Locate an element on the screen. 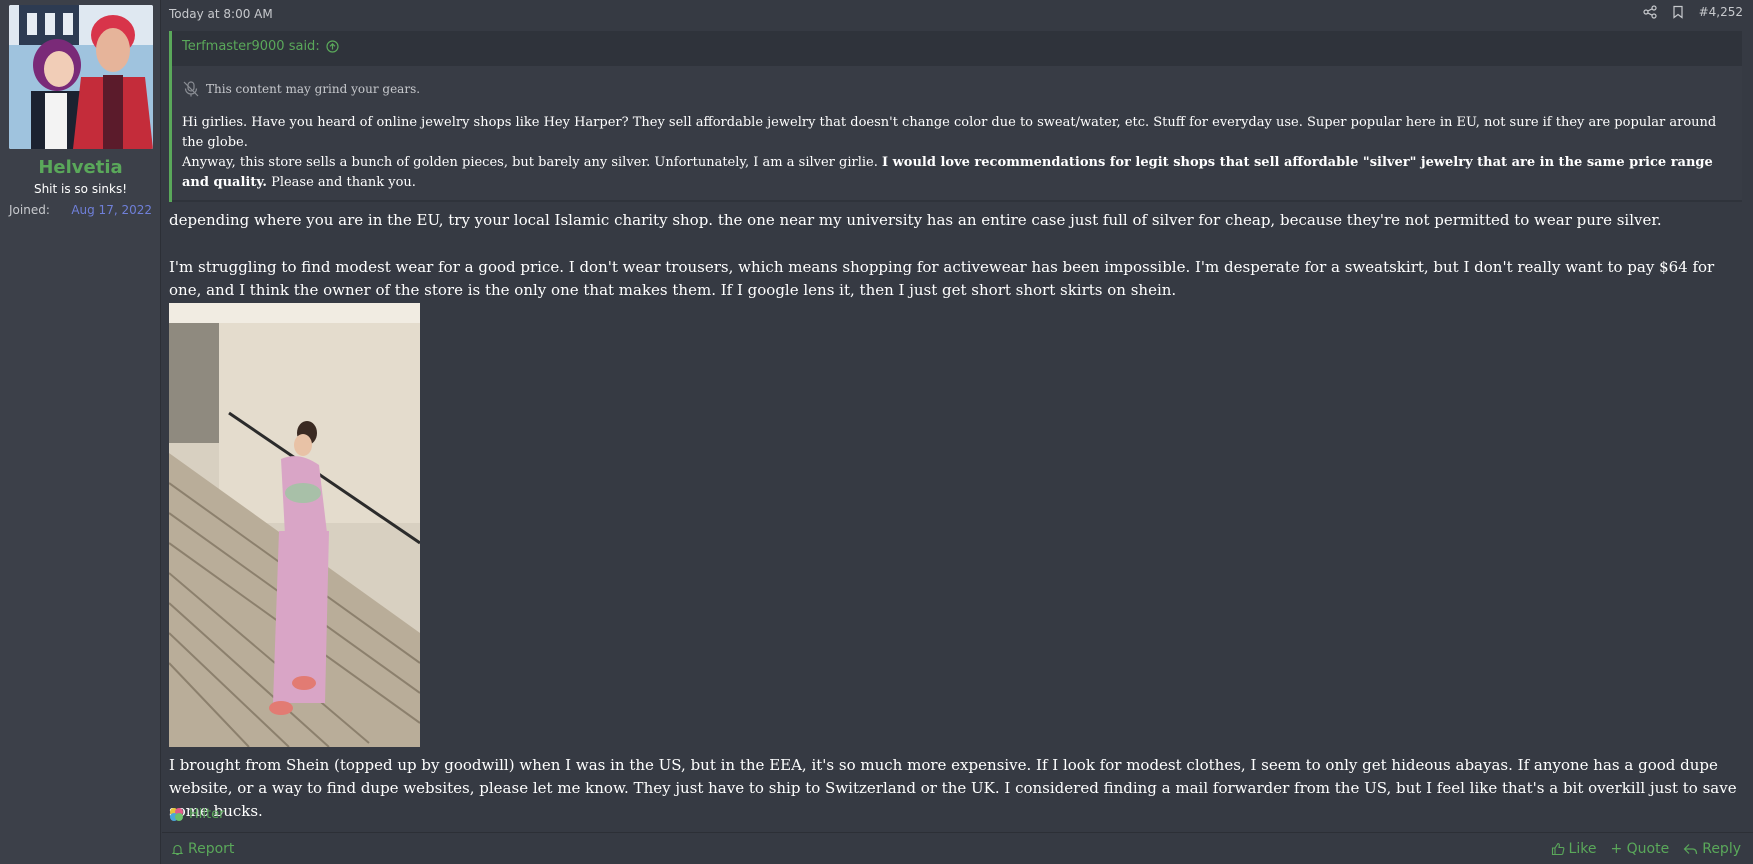 Image resolution: width=1753 pixels, height=864 pixels. post-actions: #4,252 is located at coordinates (1692, 12).